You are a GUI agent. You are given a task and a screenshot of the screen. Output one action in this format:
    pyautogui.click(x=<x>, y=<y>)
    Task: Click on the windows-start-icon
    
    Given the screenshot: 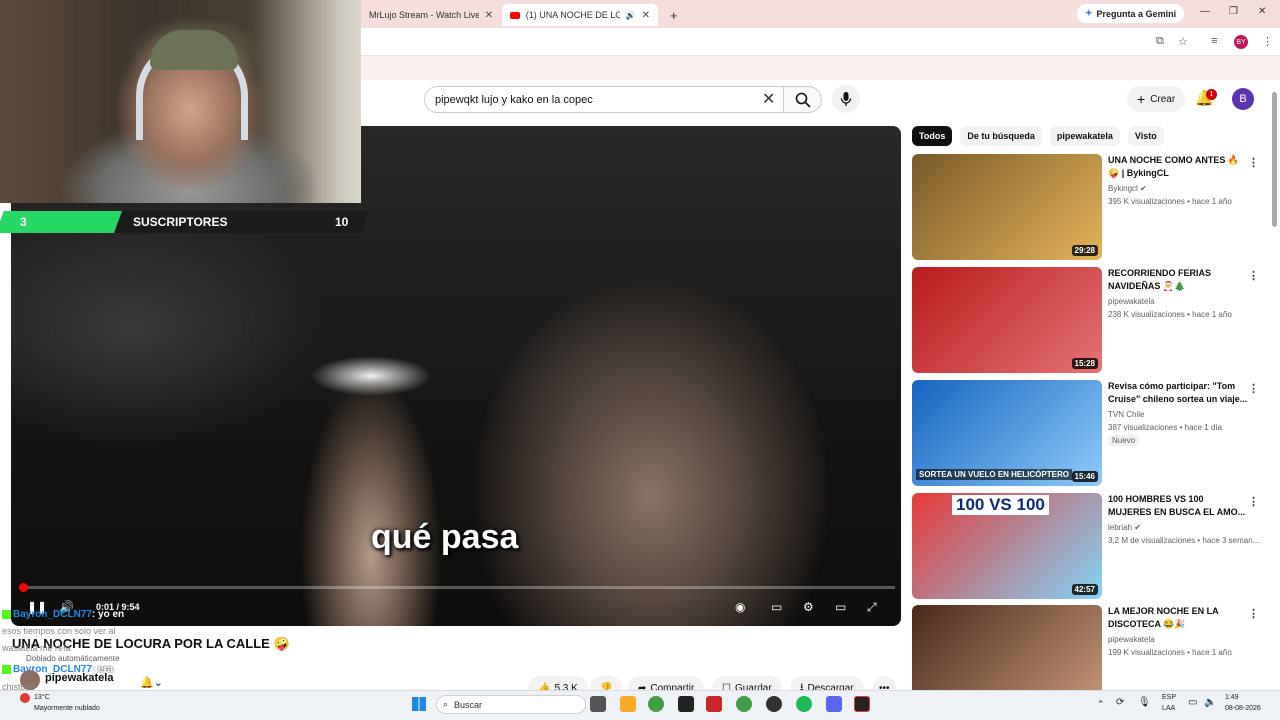 What is the action you would take?
    pyautogui.click(x=419, y=704)
    